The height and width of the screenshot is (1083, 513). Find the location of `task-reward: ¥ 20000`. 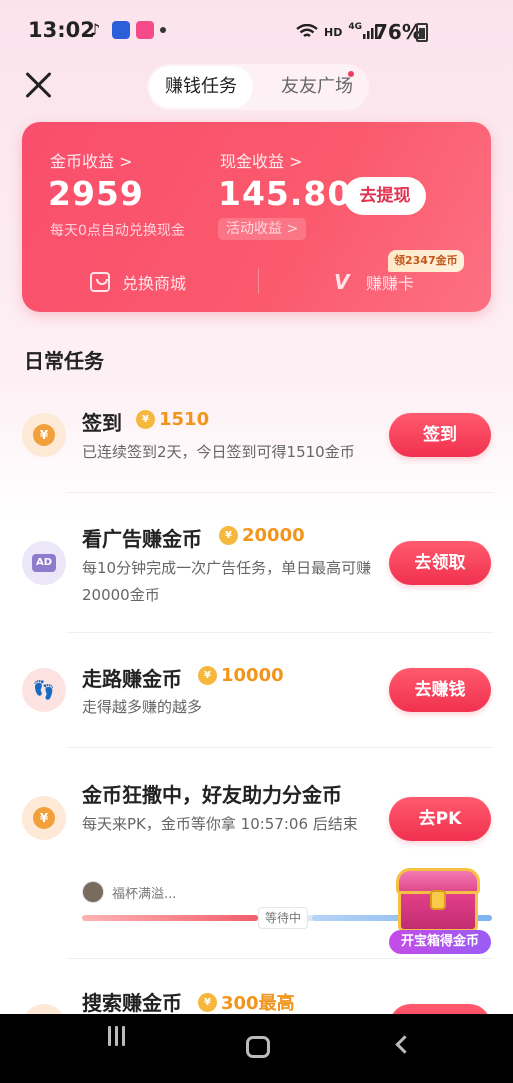

task-reward: ¥ 20000 is located at coordinates (262, 535).